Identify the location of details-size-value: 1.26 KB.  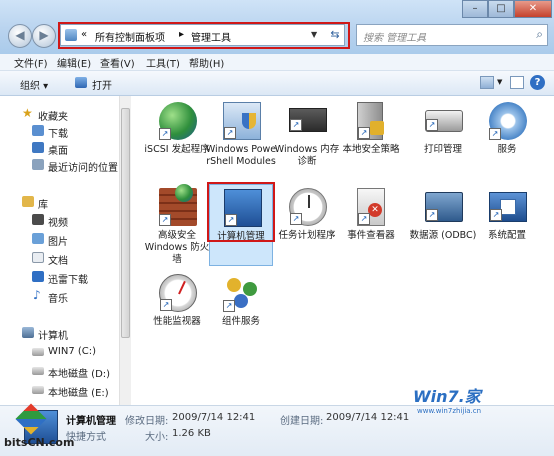
(191, 433).